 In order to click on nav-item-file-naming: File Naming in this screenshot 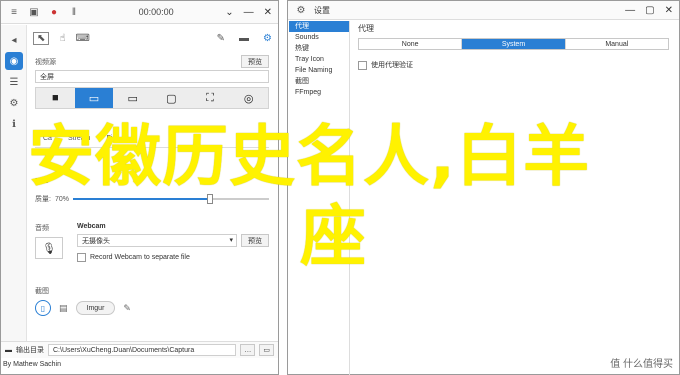, I will do `click(319, 70)`.